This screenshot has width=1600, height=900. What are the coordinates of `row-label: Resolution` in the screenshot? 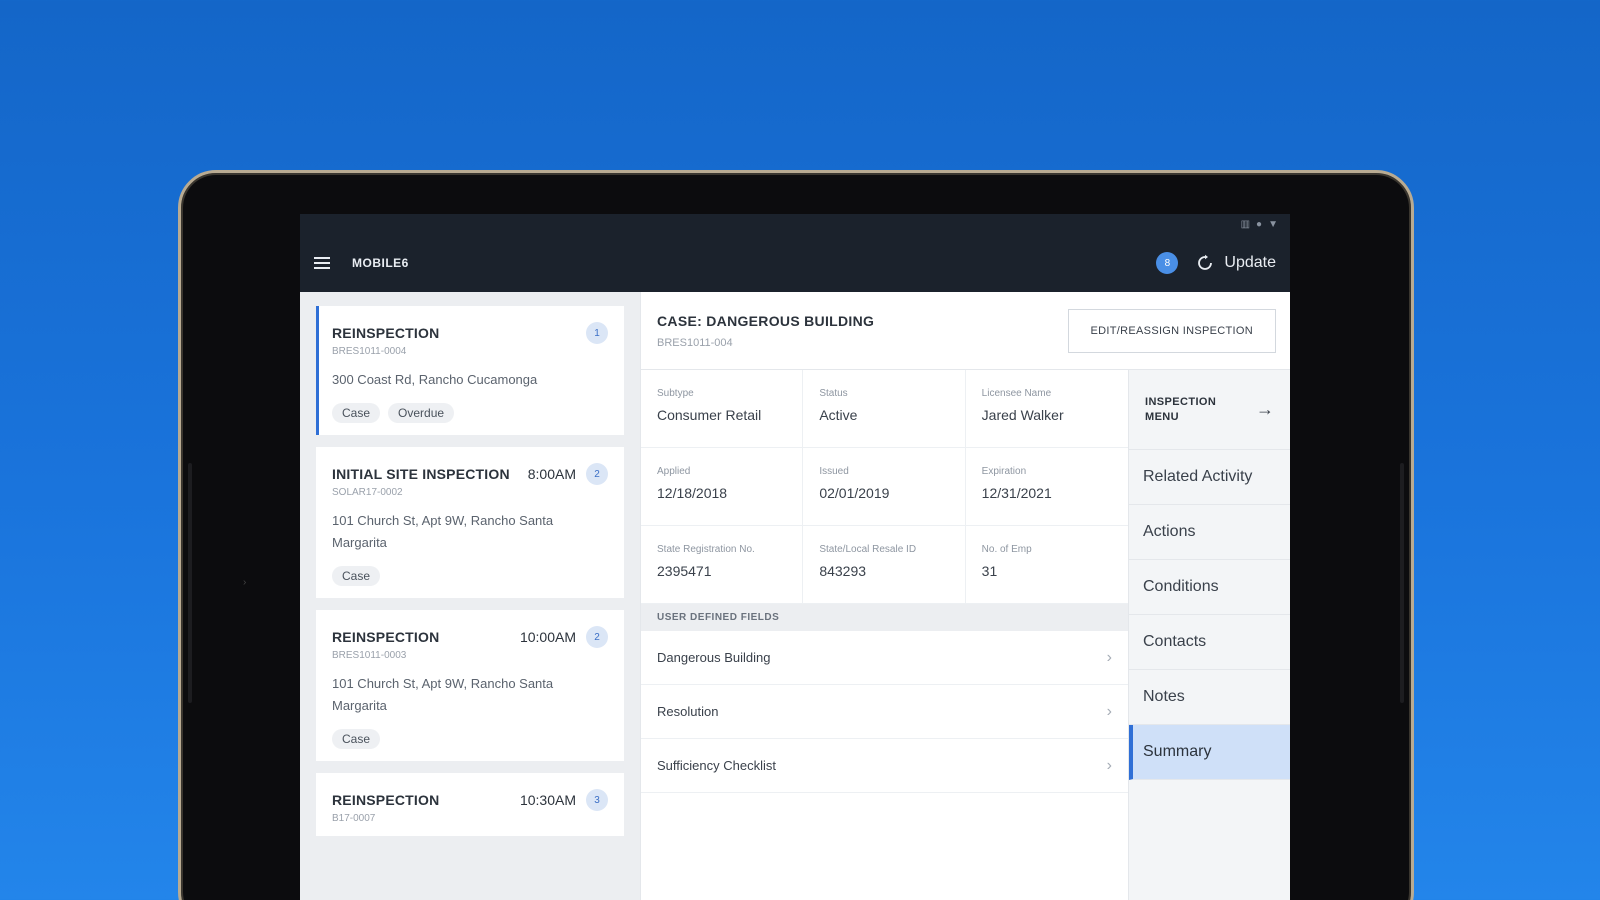 It's located at (688, 711).